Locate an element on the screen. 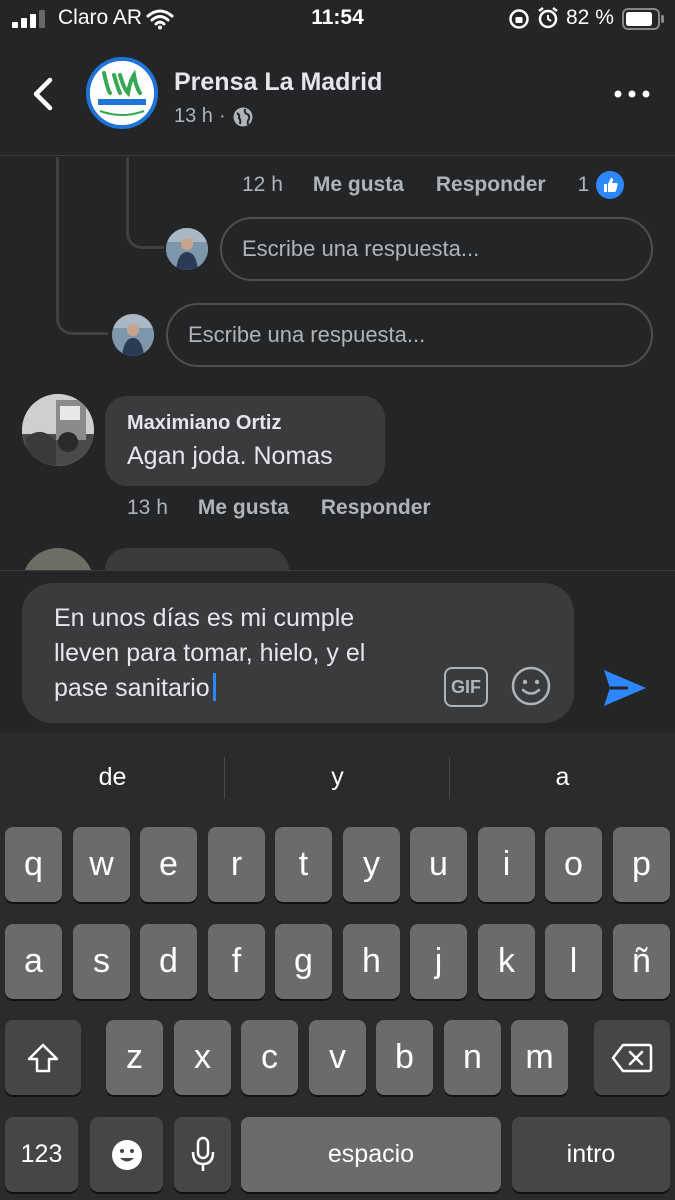 This screenshot has width=675, height=1200. key-v: v is located at coordinates (337, 1057).